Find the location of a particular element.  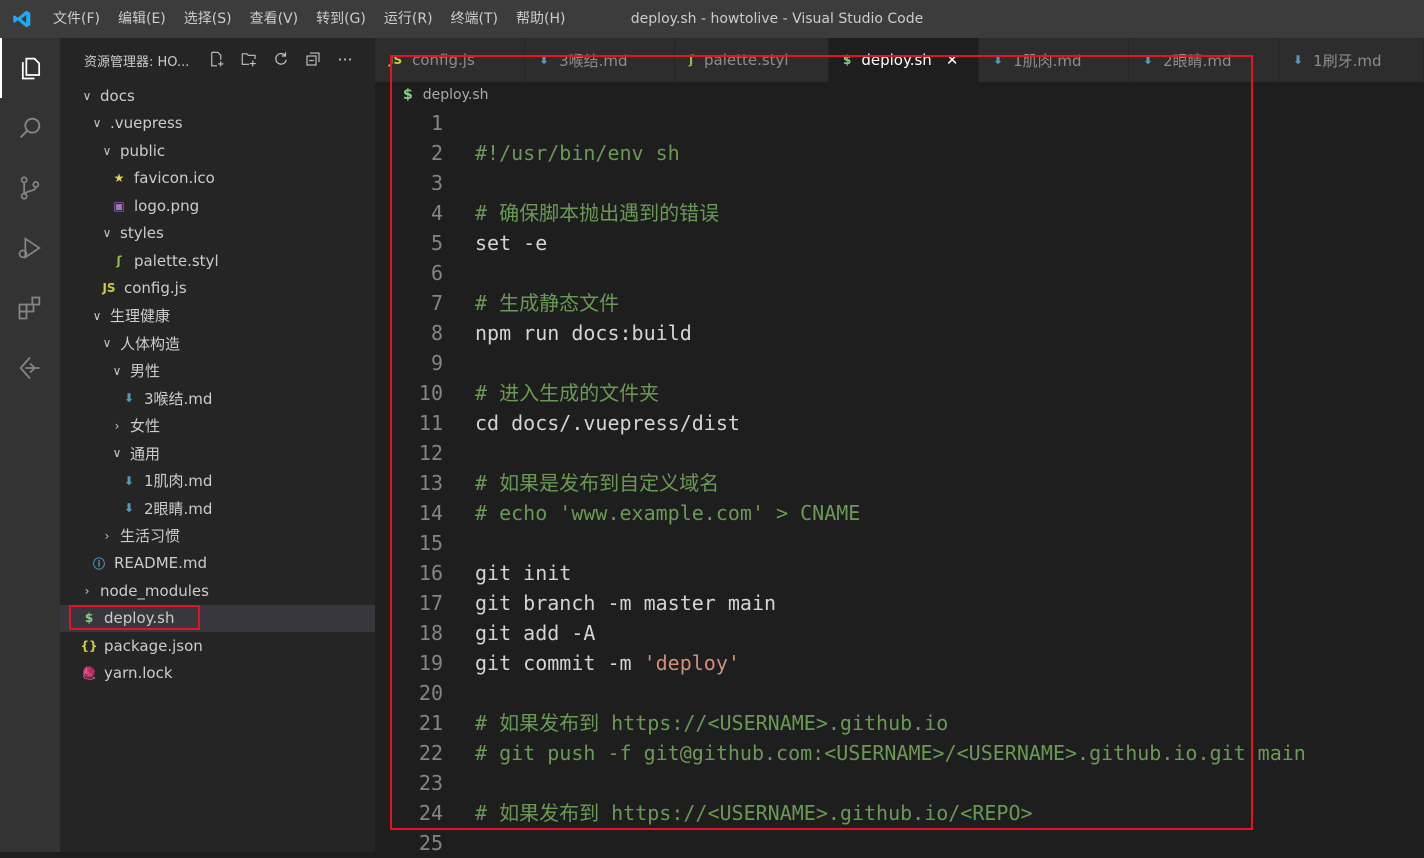

line-number: 4 is located at coordinates (436, 213).